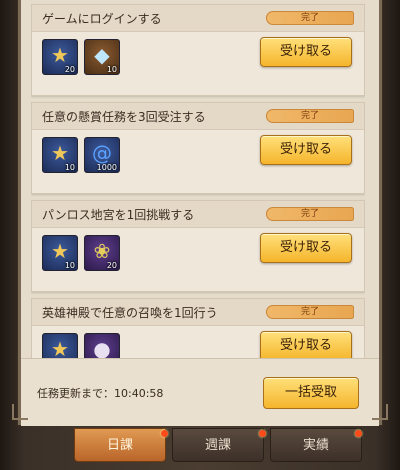 Image resolution: width=400 pixels, height=470 pixels. I want to click on quest-title: ゲームにログインする, so click(102, 19).